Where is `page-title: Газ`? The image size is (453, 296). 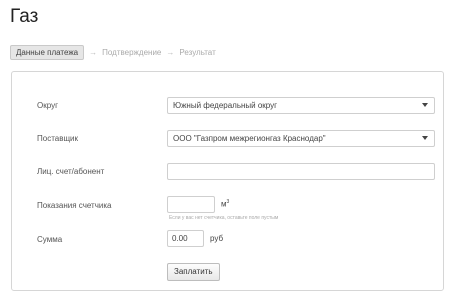
page-title: Газ is located at coordinates (24, 16).